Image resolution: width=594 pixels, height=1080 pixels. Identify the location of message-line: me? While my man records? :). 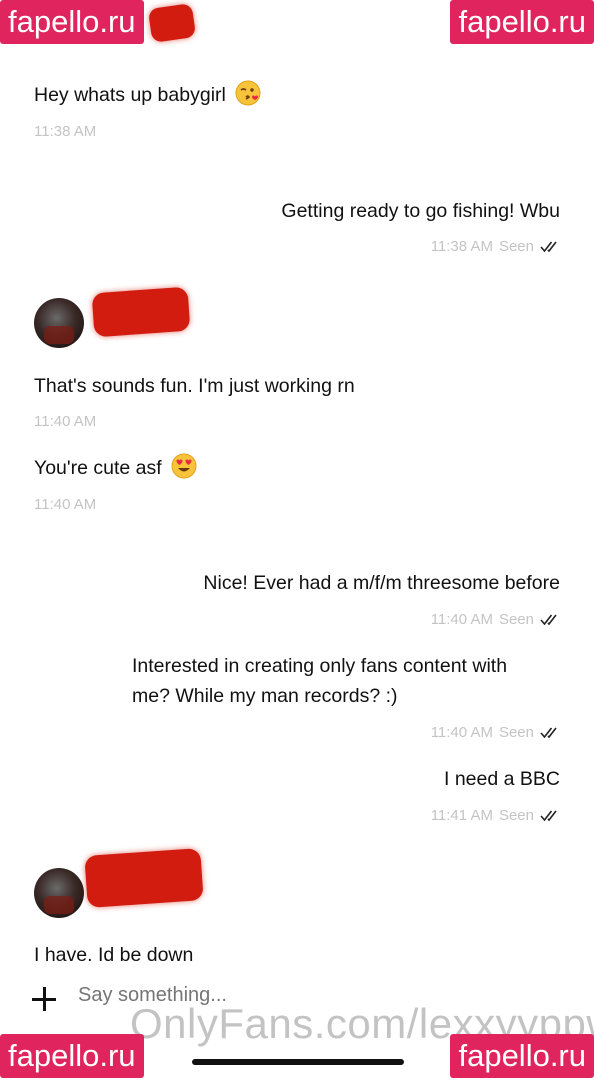
(265, 696).